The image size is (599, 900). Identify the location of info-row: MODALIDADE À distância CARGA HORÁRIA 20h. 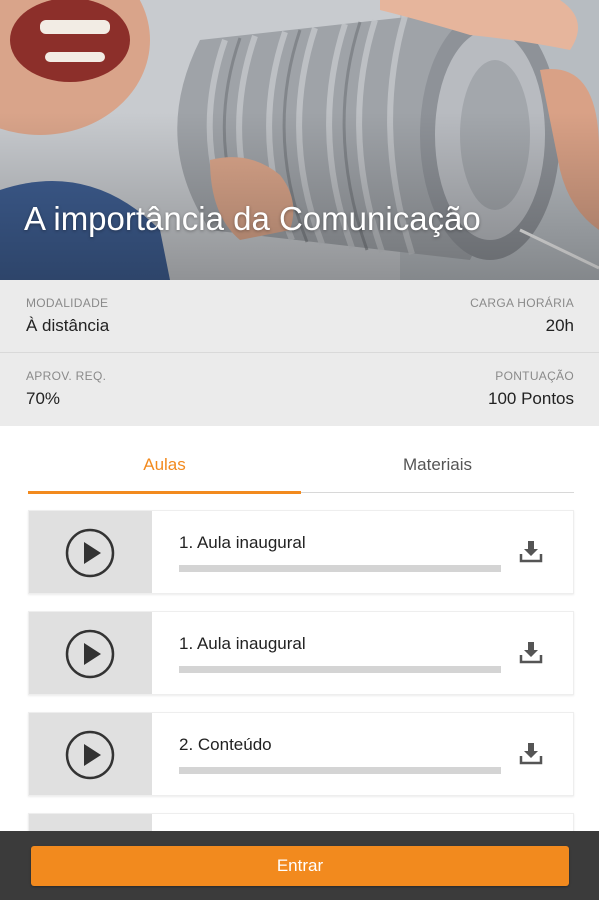
(299, 316).